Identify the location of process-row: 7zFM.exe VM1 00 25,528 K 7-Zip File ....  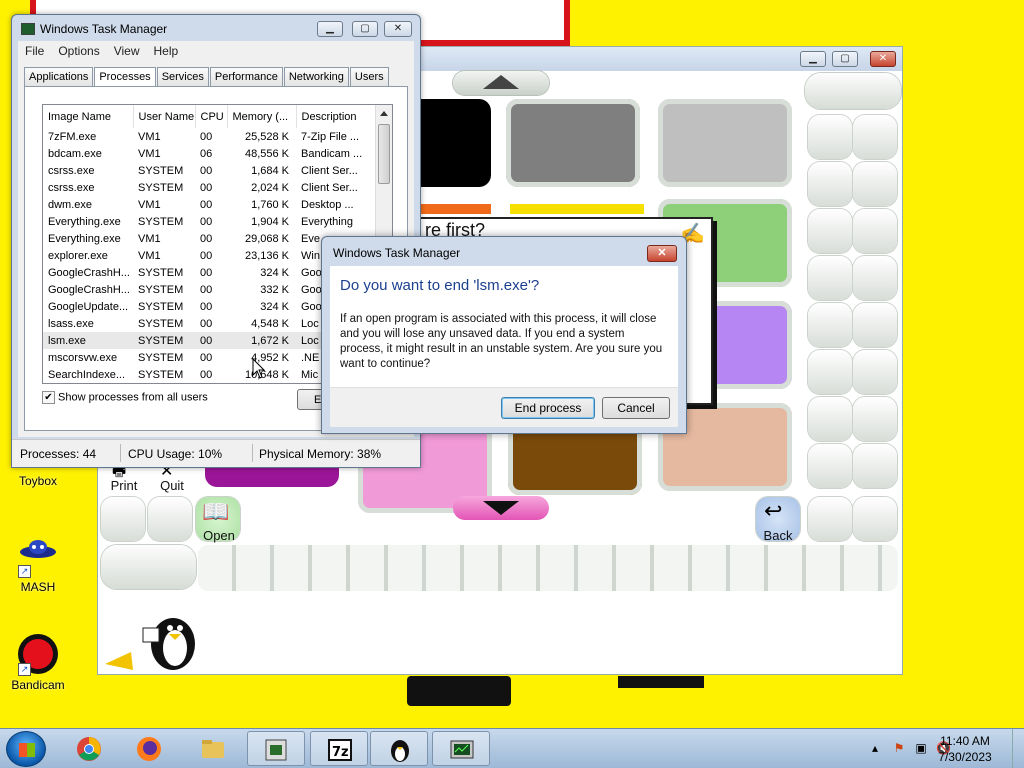
(210, 136).